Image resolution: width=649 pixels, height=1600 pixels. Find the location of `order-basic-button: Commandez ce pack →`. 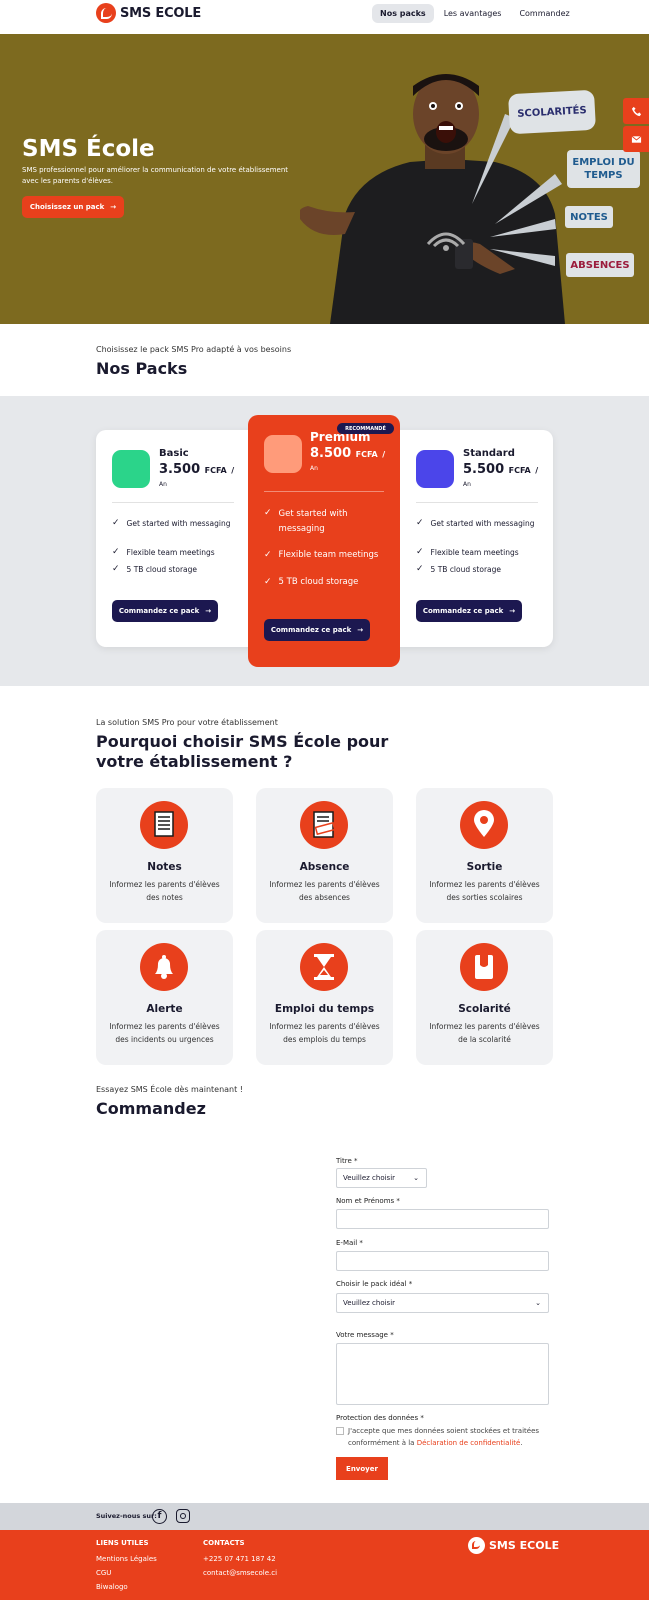

order-basic-button: Commandez ce pack → is located at coordinates (165, 611).